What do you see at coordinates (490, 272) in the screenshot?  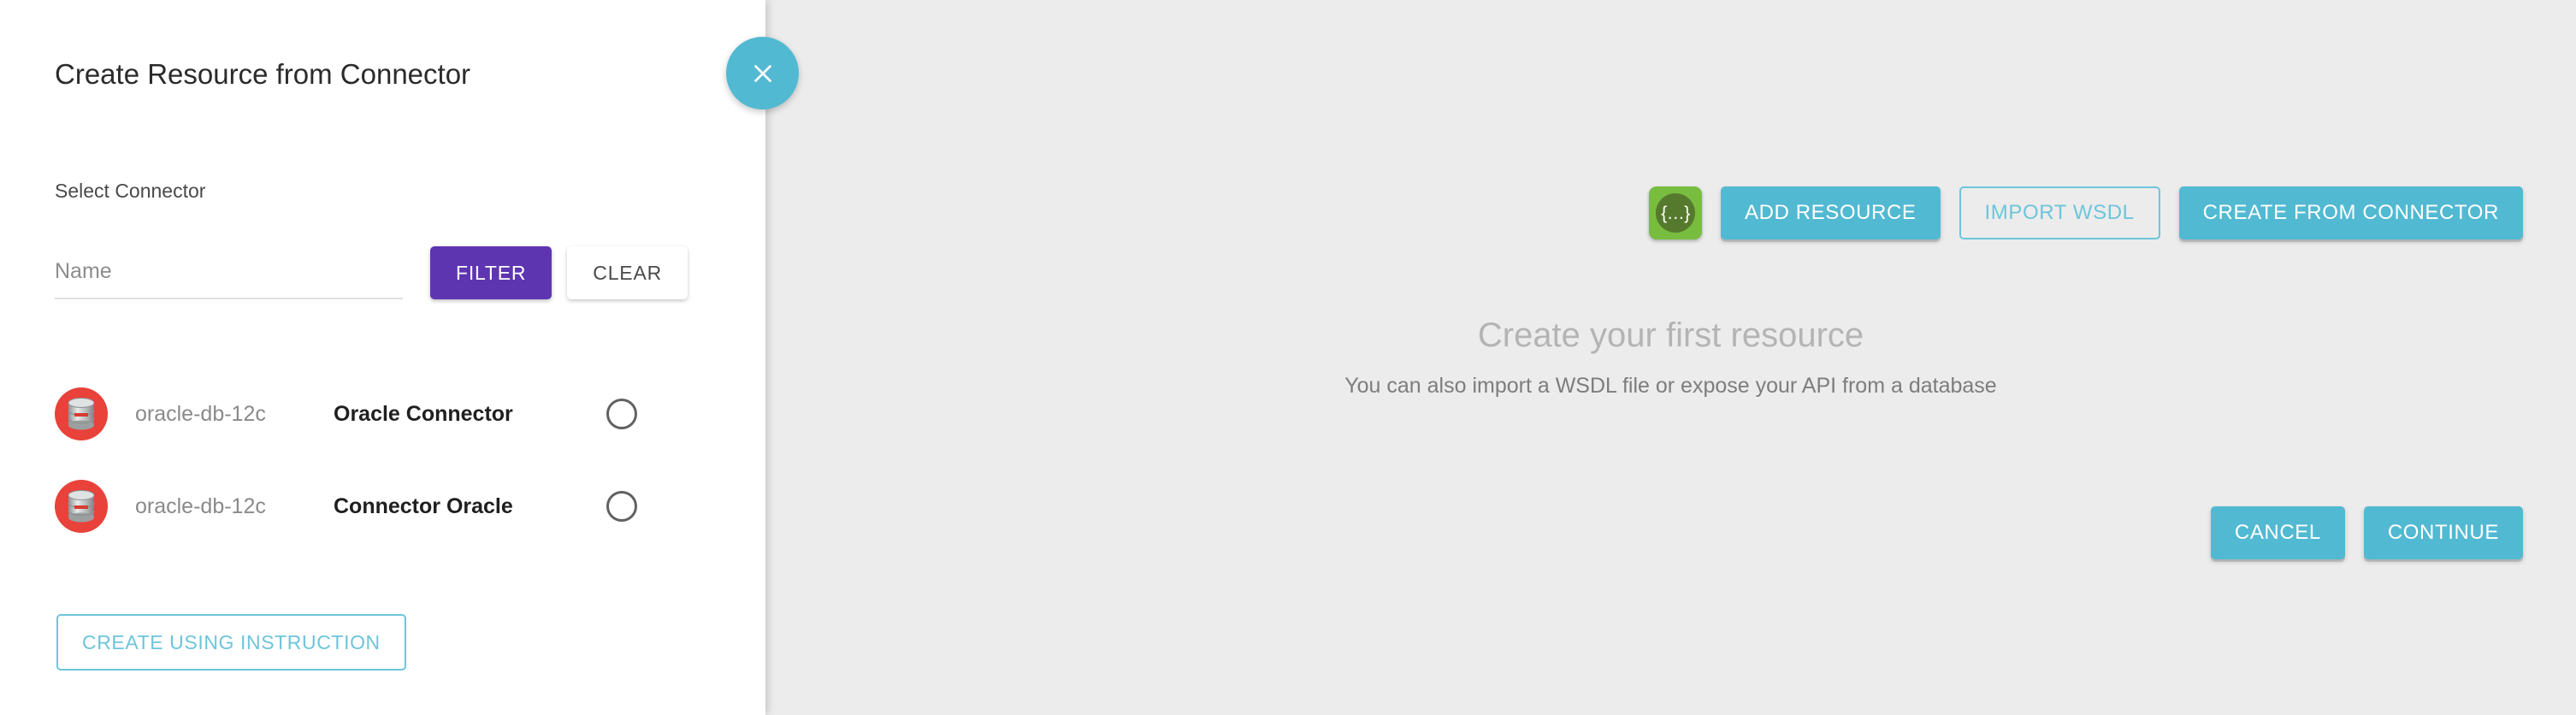 I see `filter-button: FILTER` at bounding box center [490, 272].